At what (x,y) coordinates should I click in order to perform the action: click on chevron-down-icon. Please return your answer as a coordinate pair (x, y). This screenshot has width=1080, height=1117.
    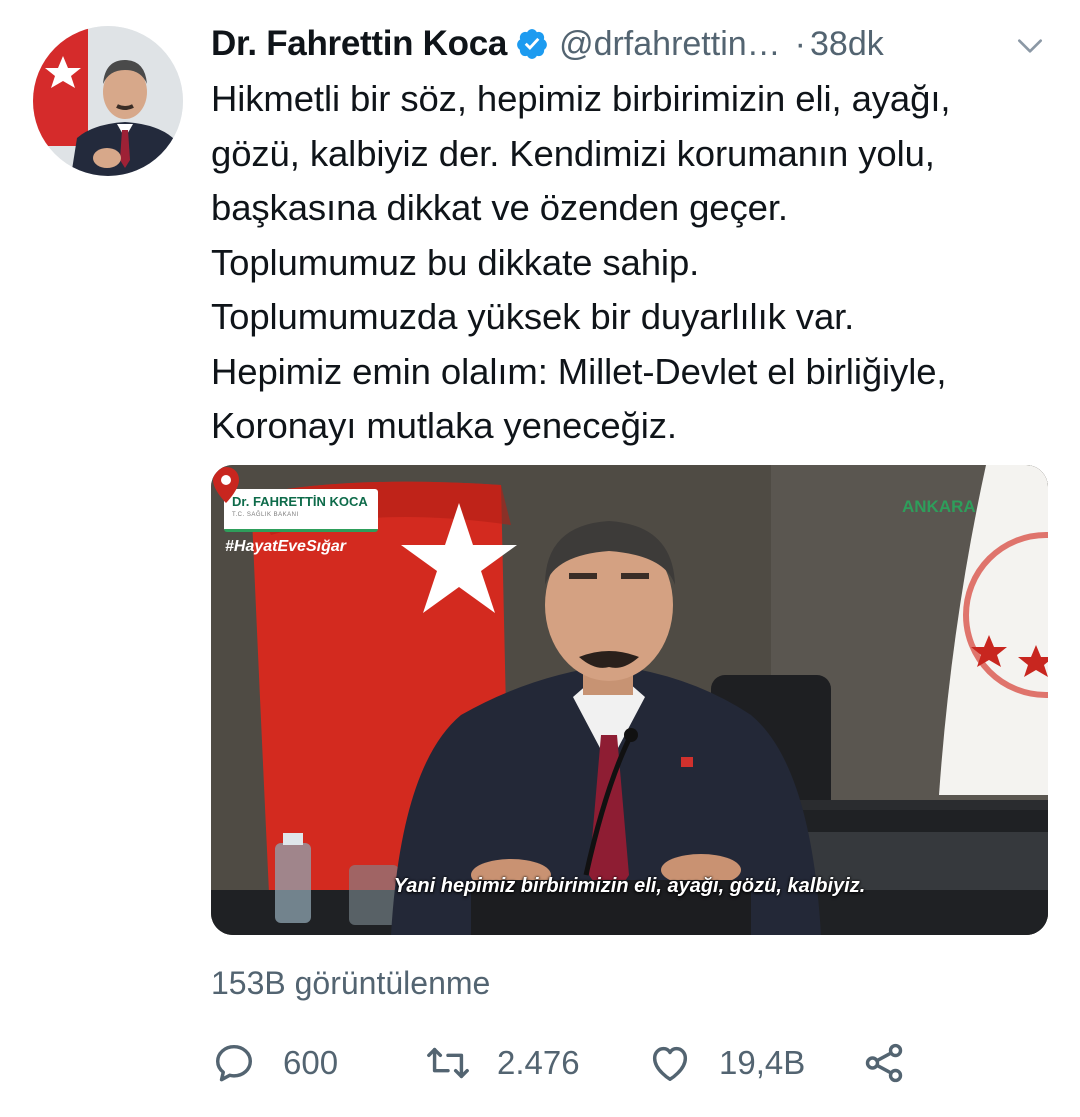
    Looking at the image, I should click on (1030, 46).